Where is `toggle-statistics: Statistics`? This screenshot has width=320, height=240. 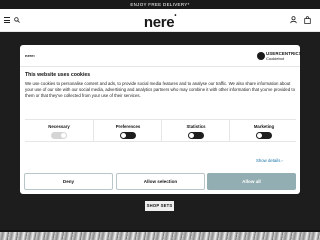
toggle-statistics: Statistics is located at coordinates (195, 130).